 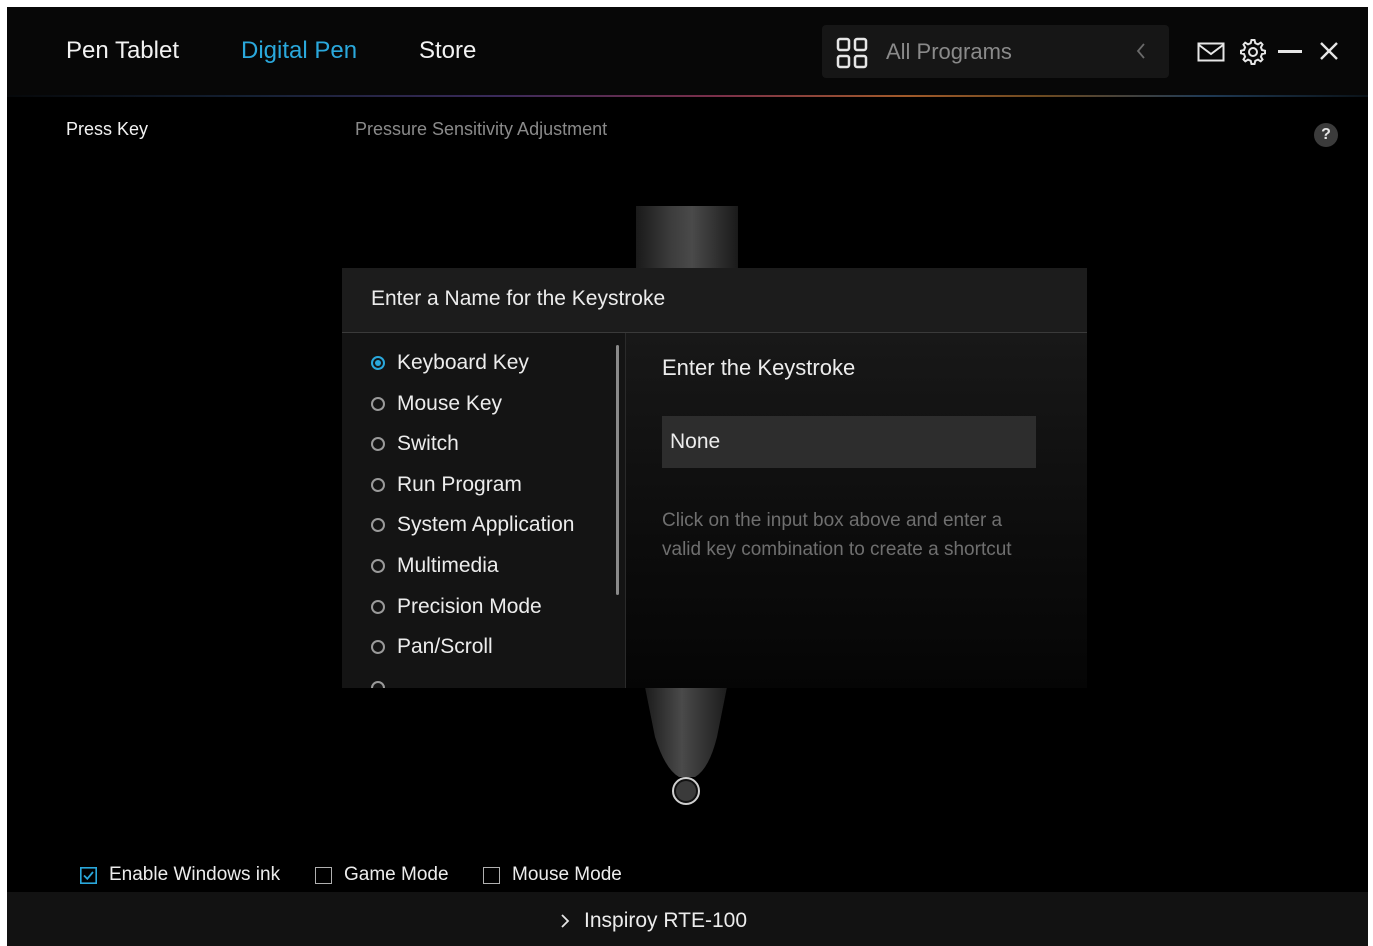 I want to click on device-footer: Inspiroy RTE-100, so click(x=687, y=919).